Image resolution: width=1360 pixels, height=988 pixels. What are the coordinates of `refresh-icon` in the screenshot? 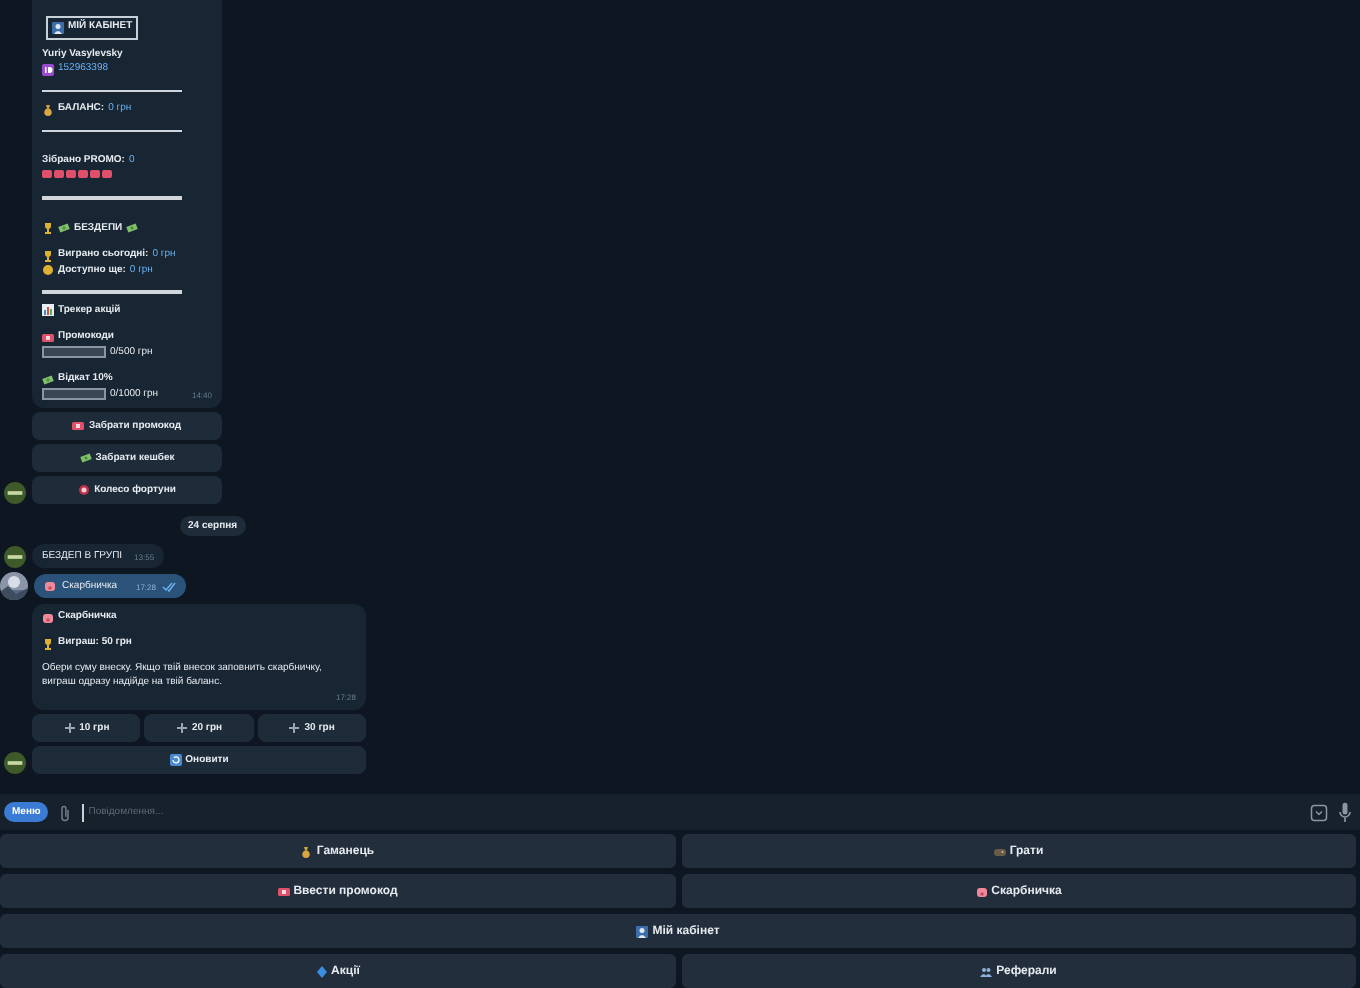 It's located at (175, 760).